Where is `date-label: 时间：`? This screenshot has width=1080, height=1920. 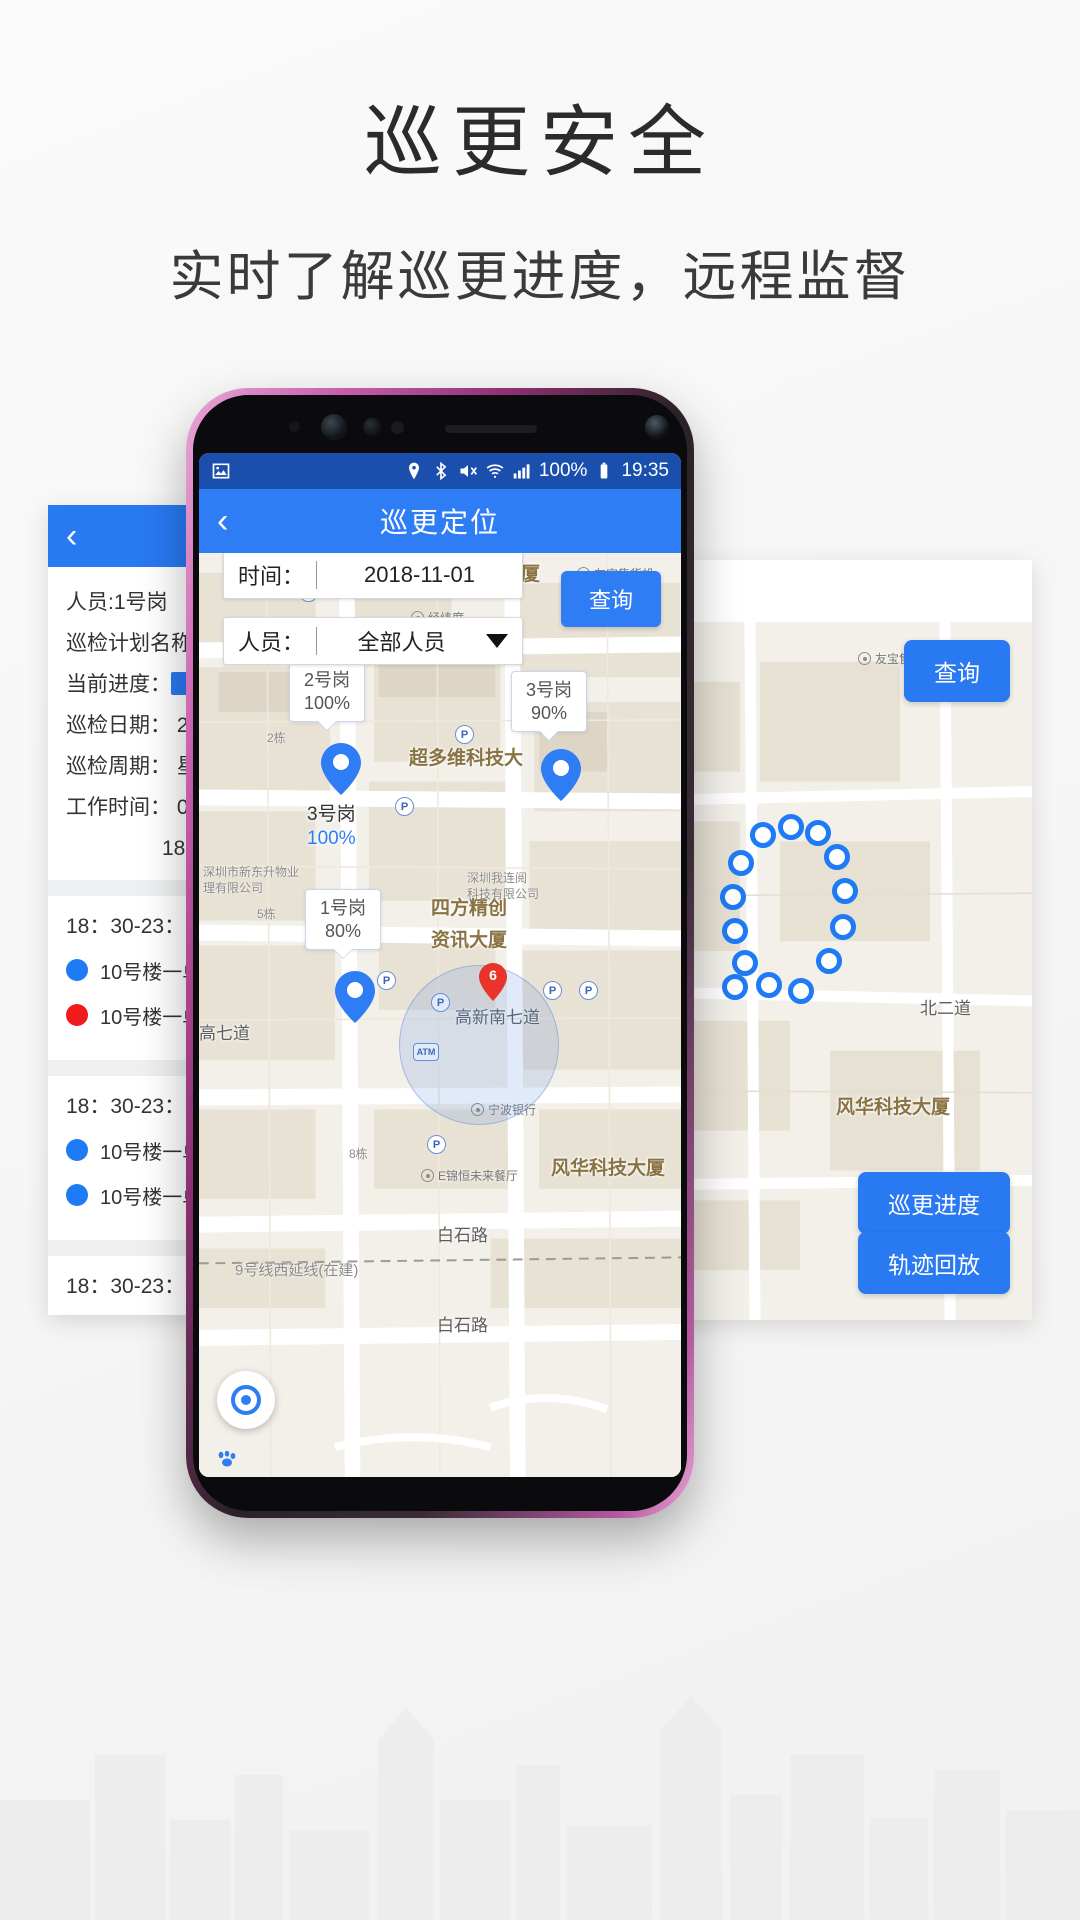
date-label: 时间： is located at coordinates (271, 576).